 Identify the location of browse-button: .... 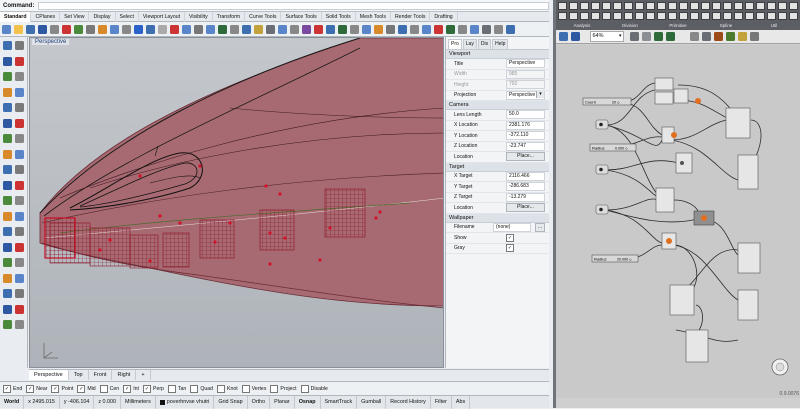
(540, 227).